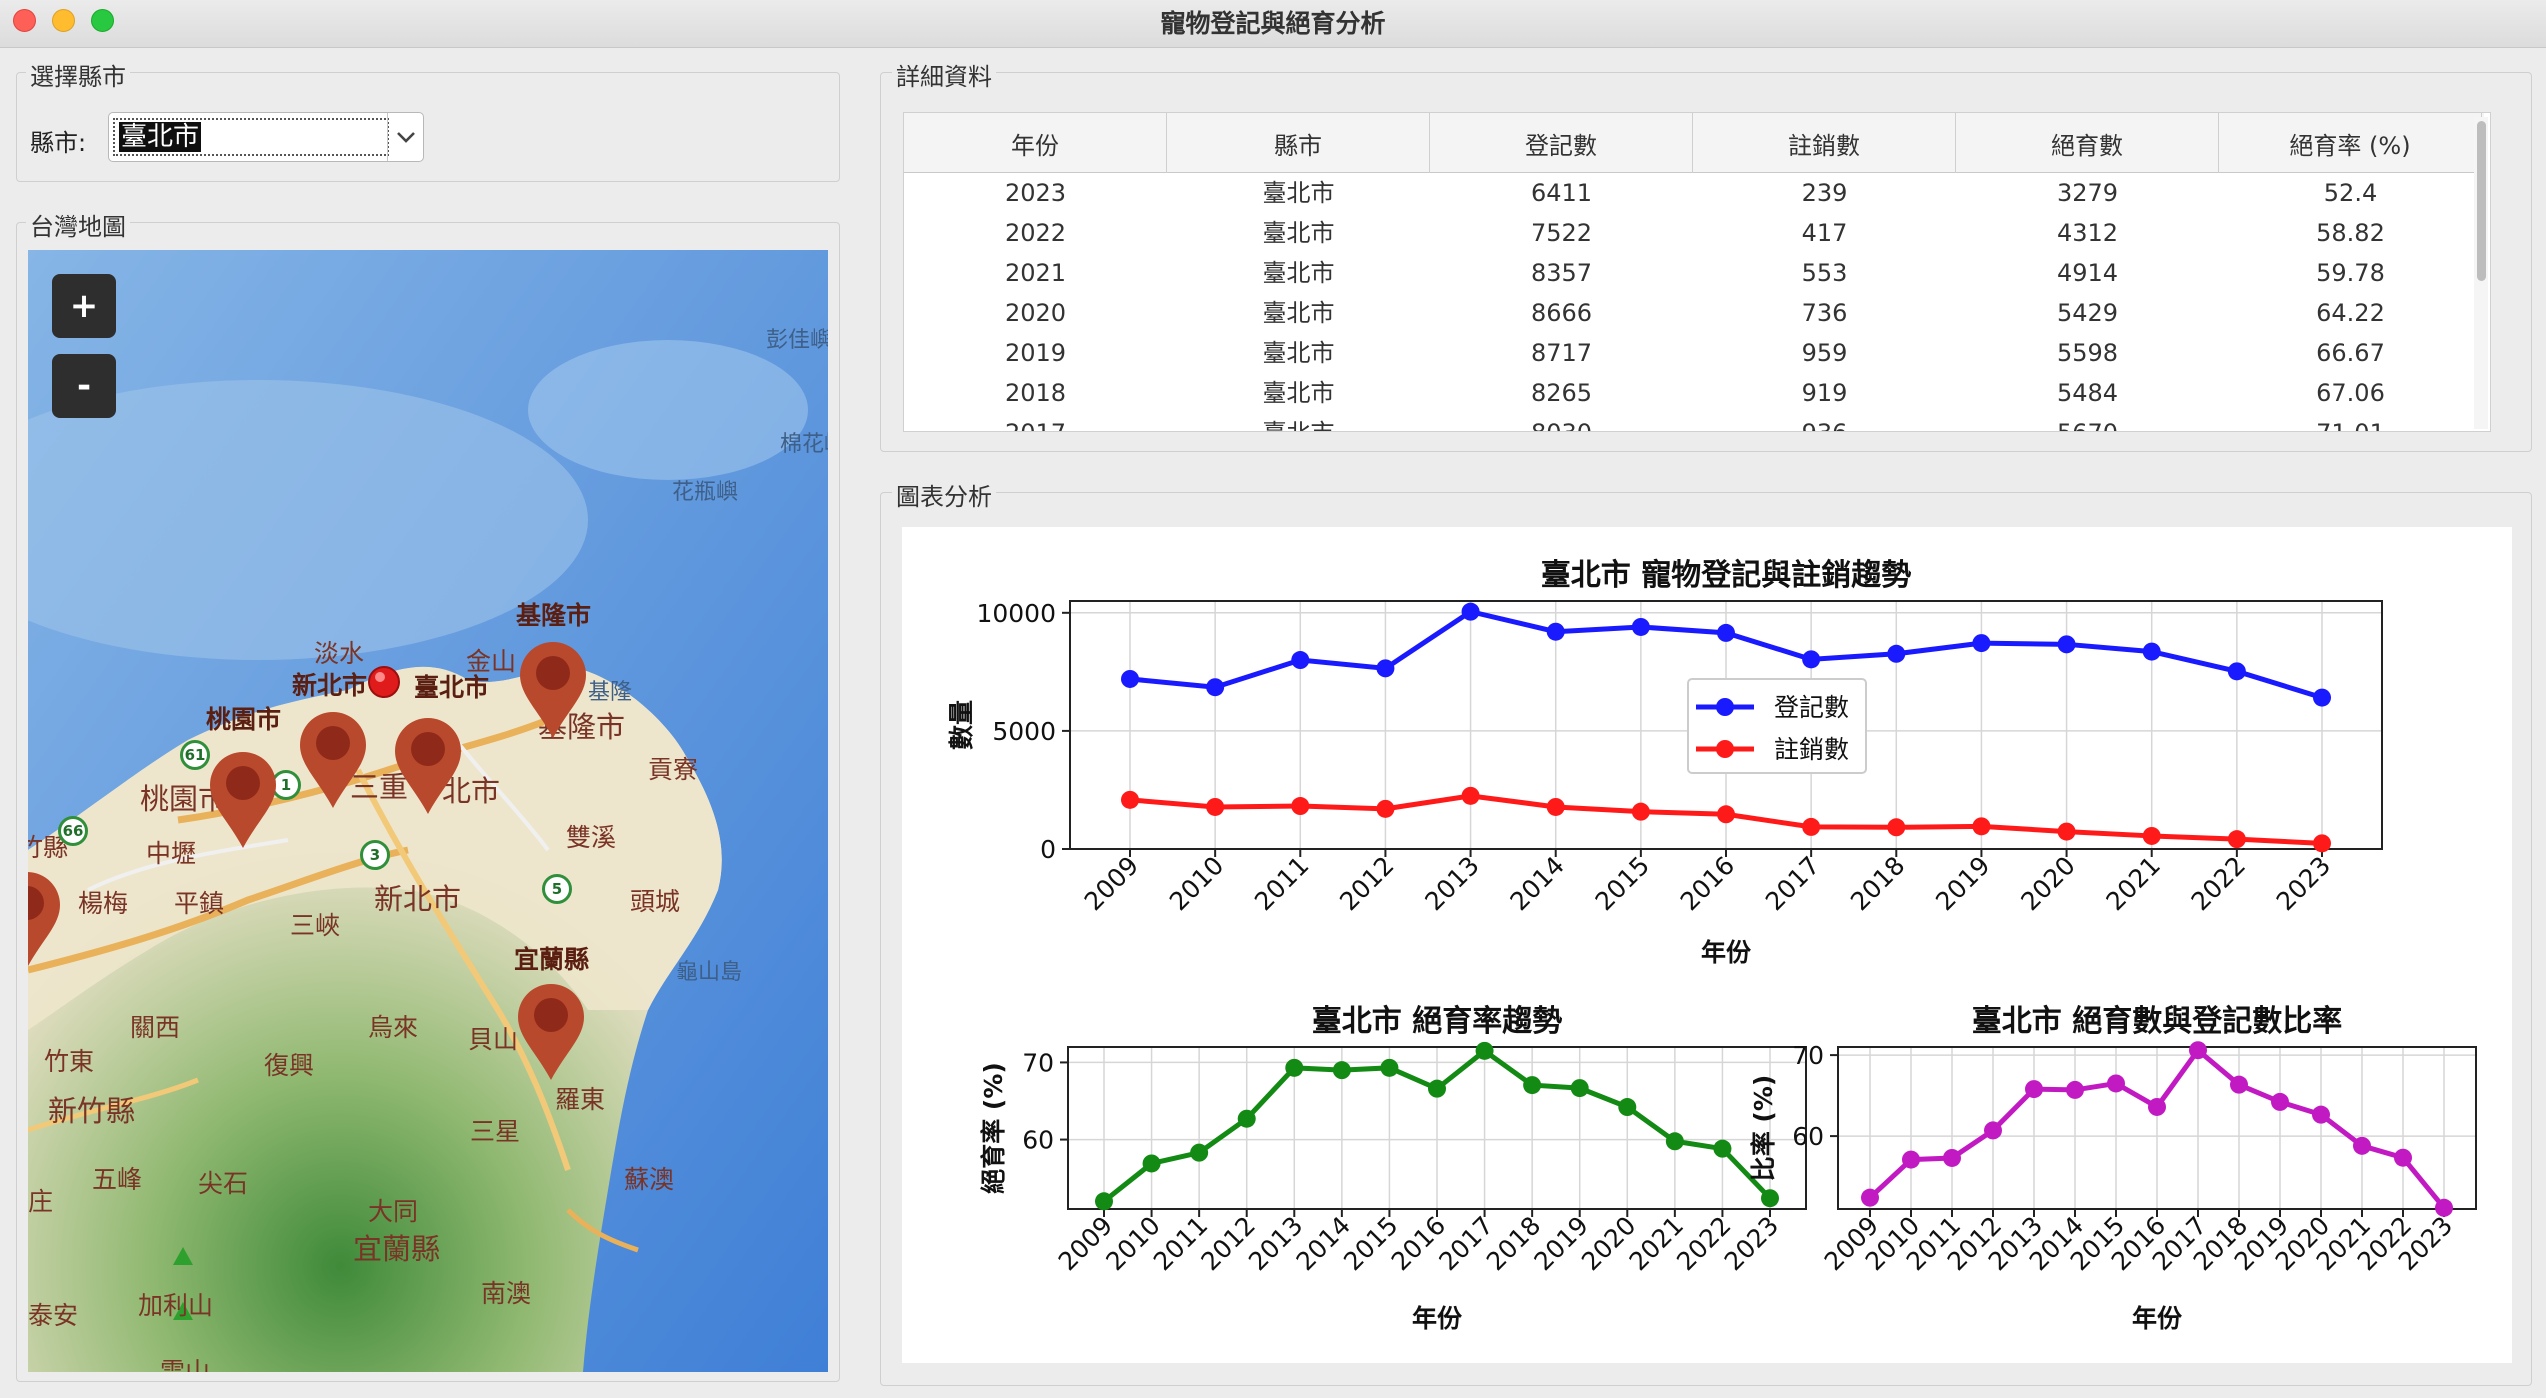 Image resolution: width=2546 pixels, height=1398 pixels. I want to click on table-cell: 2022, so click(1035, 233).